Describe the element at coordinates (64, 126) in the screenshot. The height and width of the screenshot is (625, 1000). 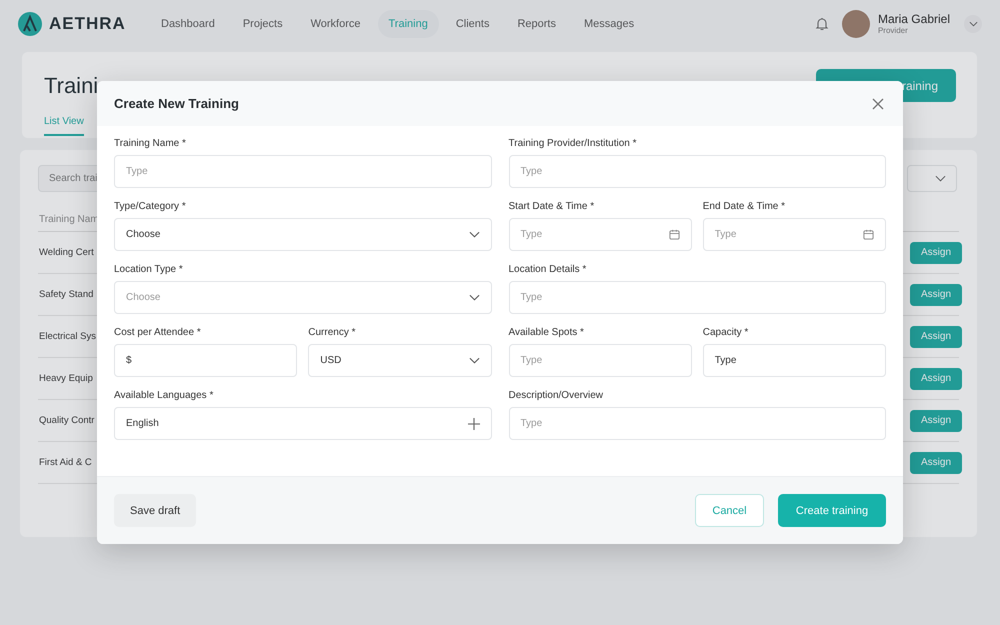
I see `view-tab: List View` at that location.